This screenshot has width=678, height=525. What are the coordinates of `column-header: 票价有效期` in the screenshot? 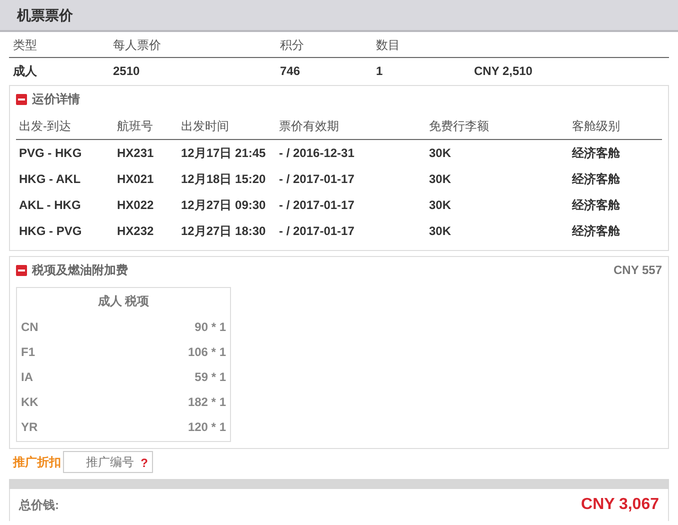 It's located at (309, 126).